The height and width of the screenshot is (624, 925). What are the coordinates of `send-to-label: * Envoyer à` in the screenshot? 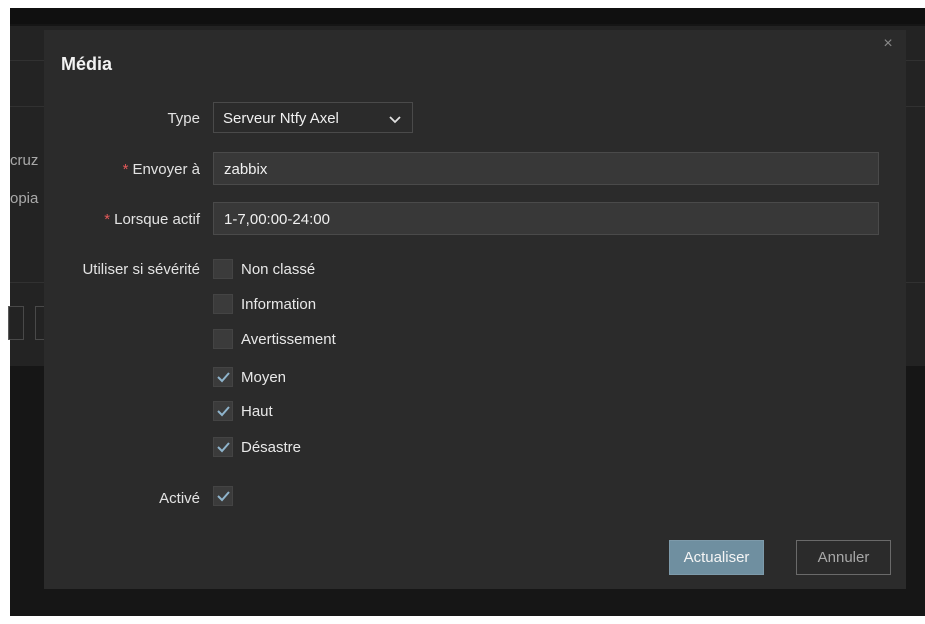 It's located at (161, 169).